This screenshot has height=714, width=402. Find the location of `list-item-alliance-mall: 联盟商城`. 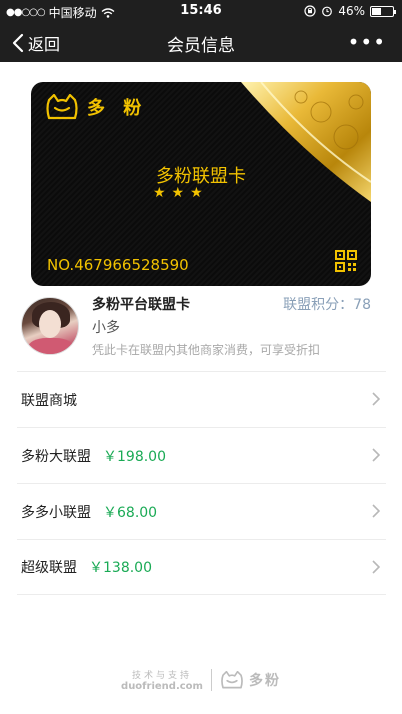

list-item-alliance-mall: 联盟商城 is located at coordinates (201, 399).